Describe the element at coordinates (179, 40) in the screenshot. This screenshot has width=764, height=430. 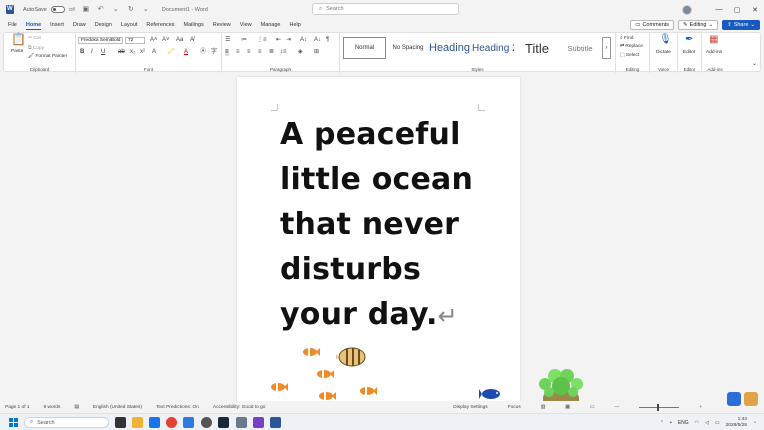
I see `change-case-icon: Aa` at that location.